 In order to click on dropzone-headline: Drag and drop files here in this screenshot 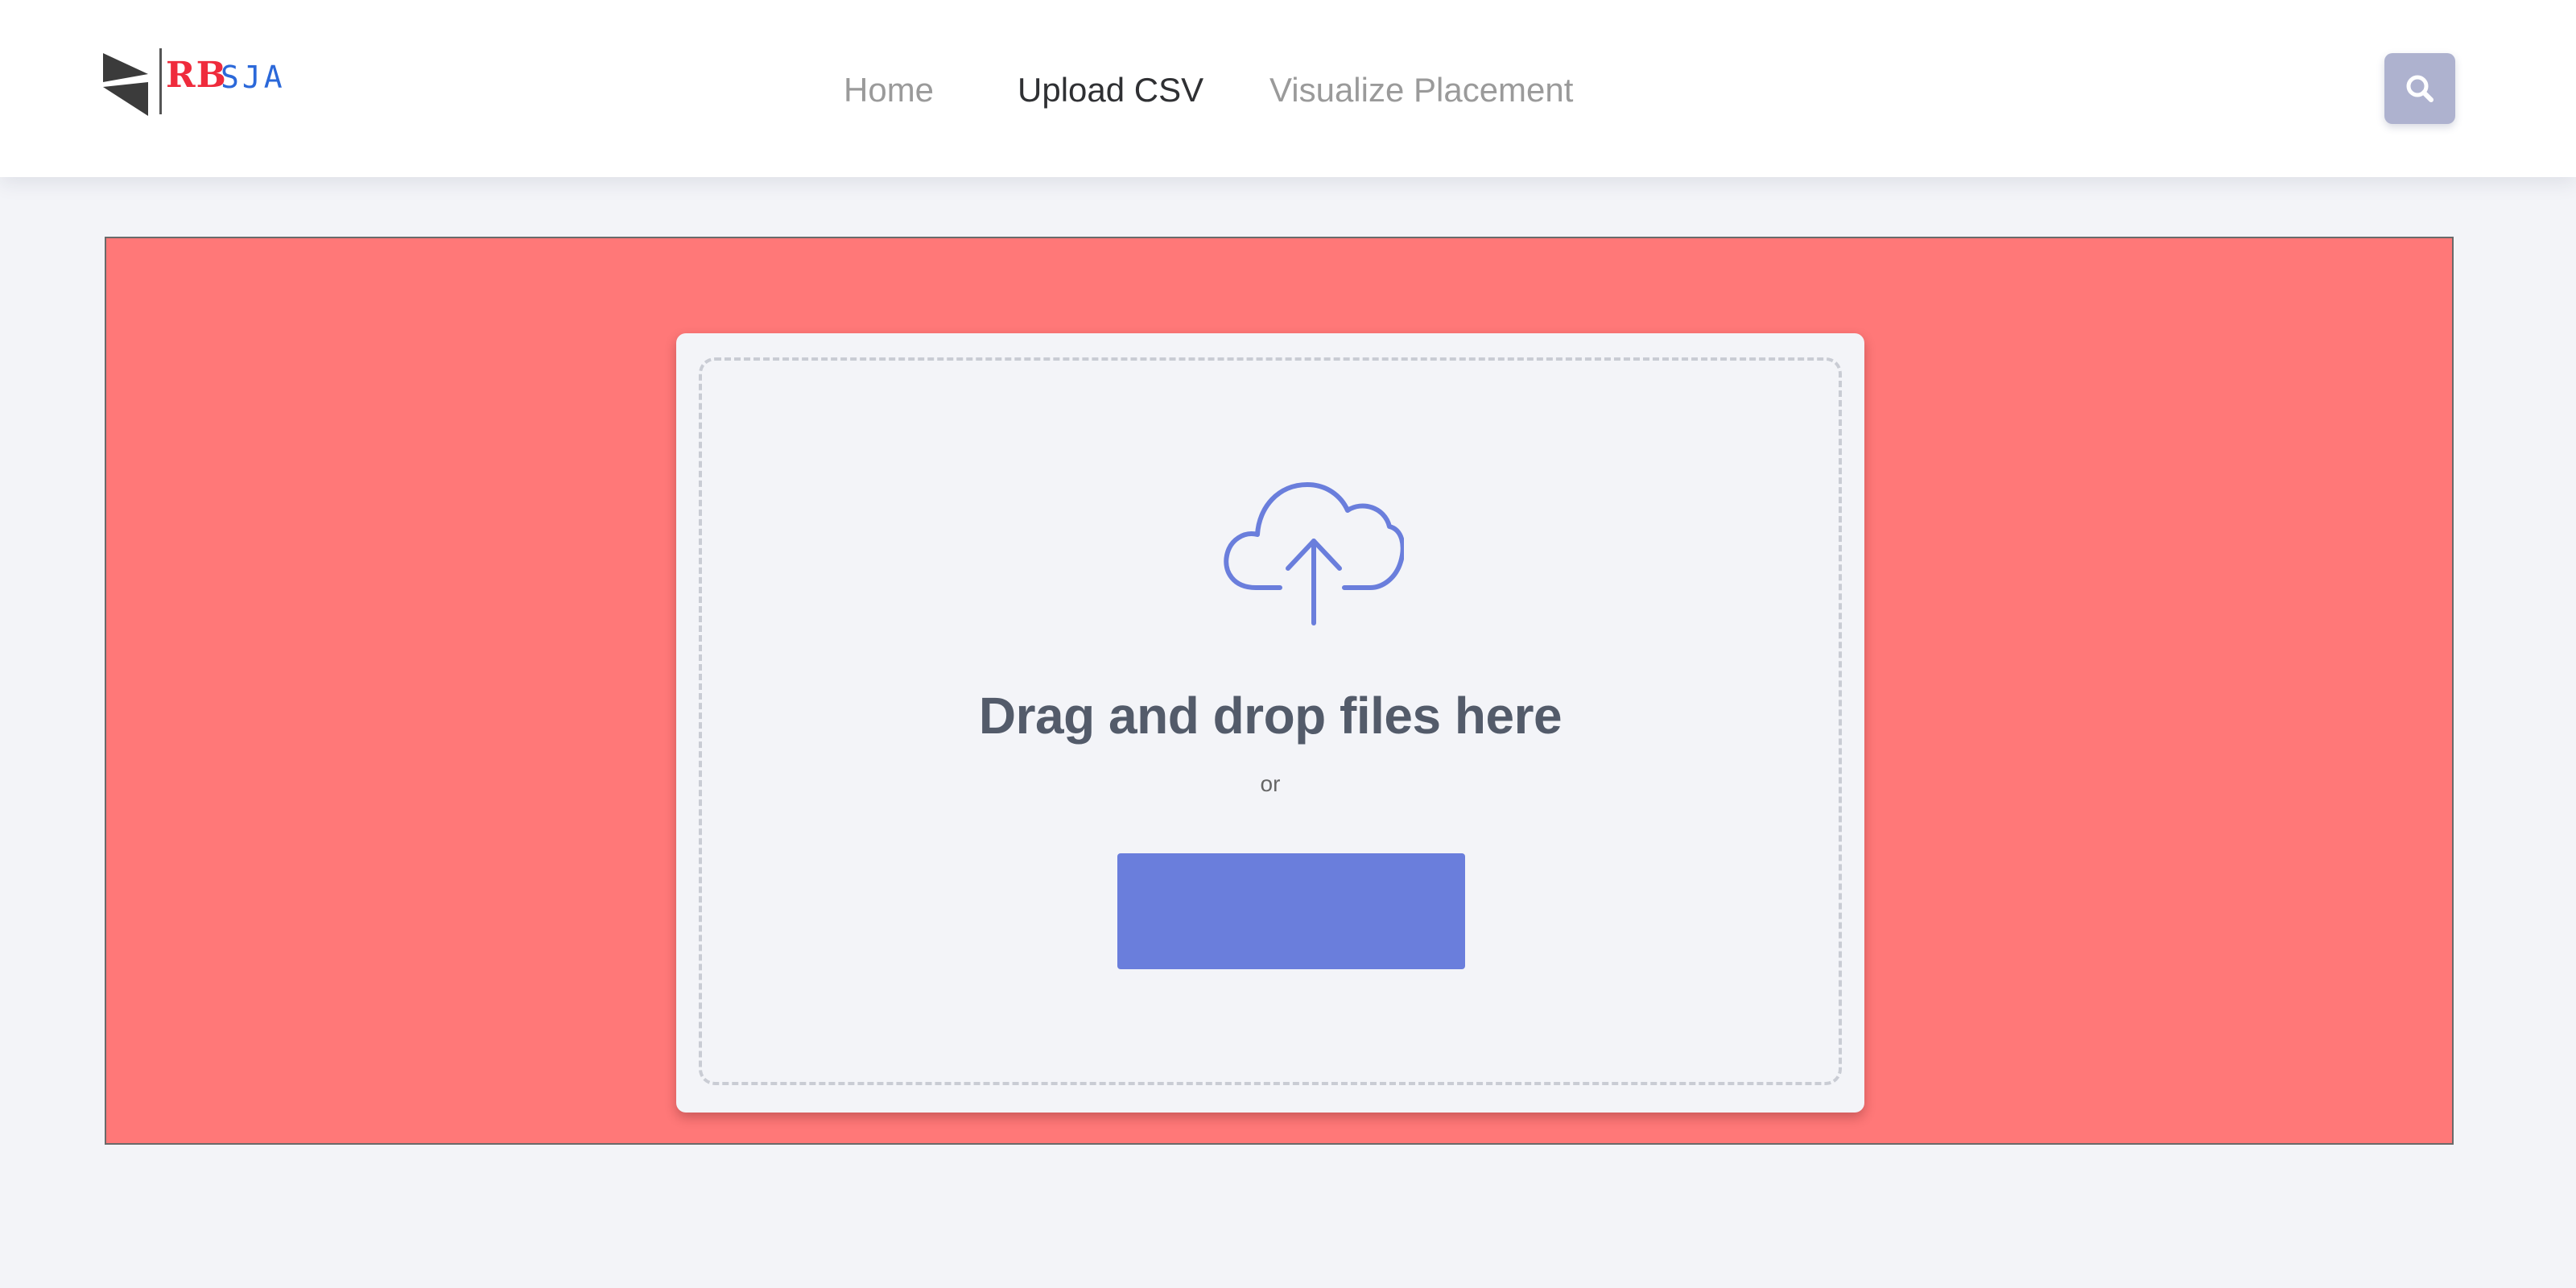, I will do `click(1270, 716)`.